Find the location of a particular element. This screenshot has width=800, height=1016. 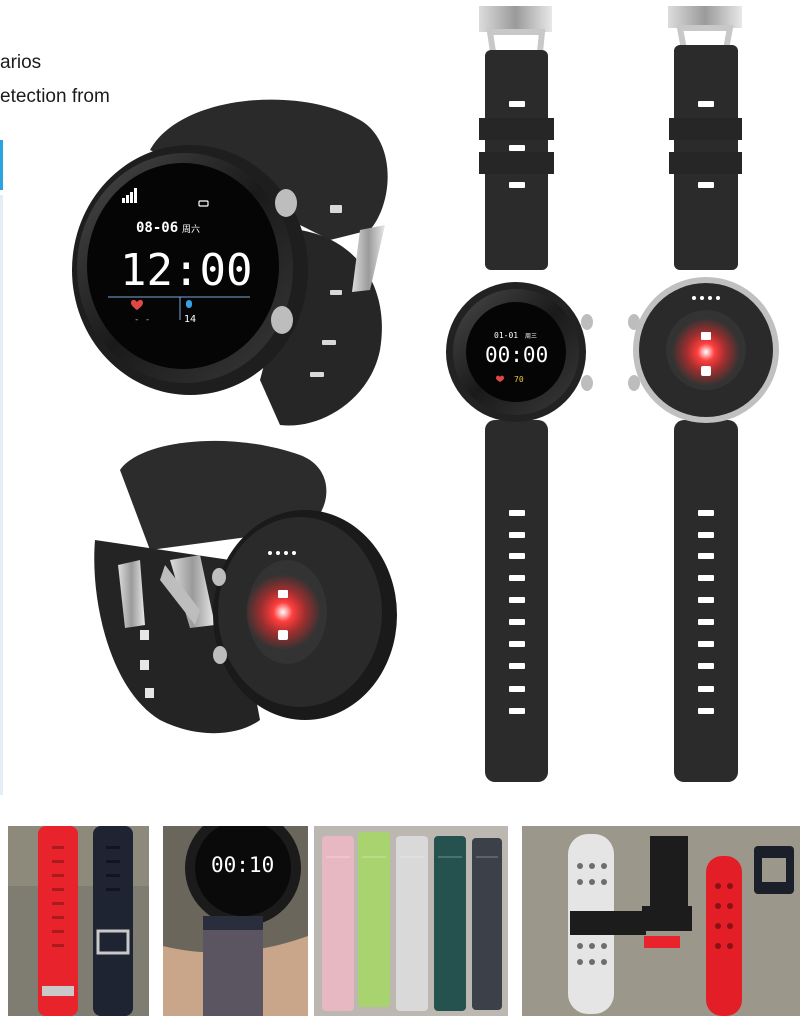

front-heart-value: - - is located at coordinates (142, 320).